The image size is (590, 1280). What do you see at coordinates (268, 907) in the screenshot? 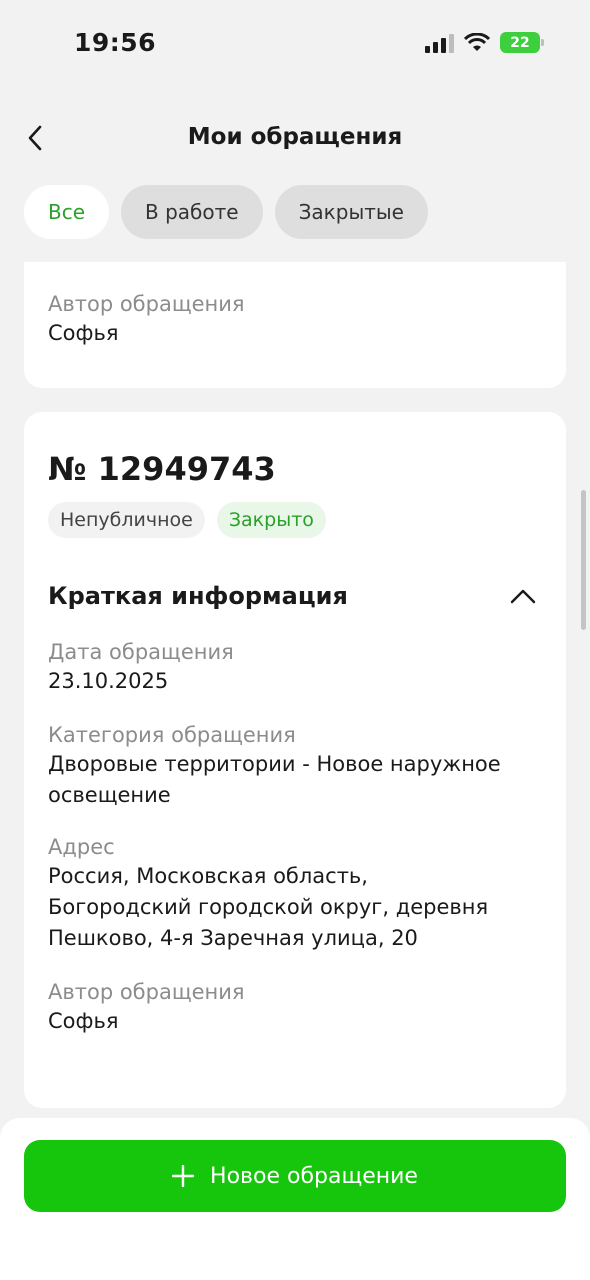
I see `address-value-line2: Богородский городской округ, деревня` at bounding box center [268, 907].